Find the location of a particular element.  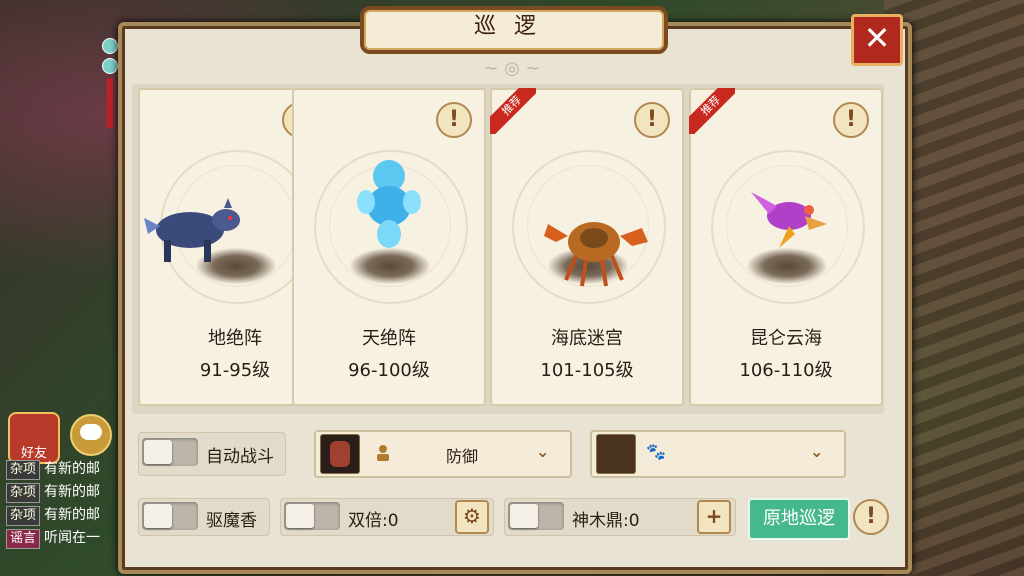

plus-icon: + is located at coordinates (714, 517).